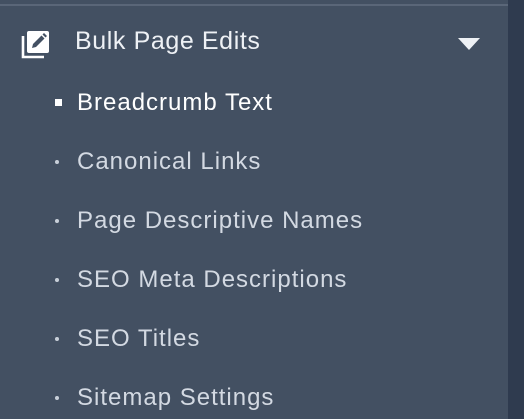 This screenshot has width=524, height=419. Describe the element at coordinates (35, 45) in the screenshot. I see `edit-square-icon` at that location.